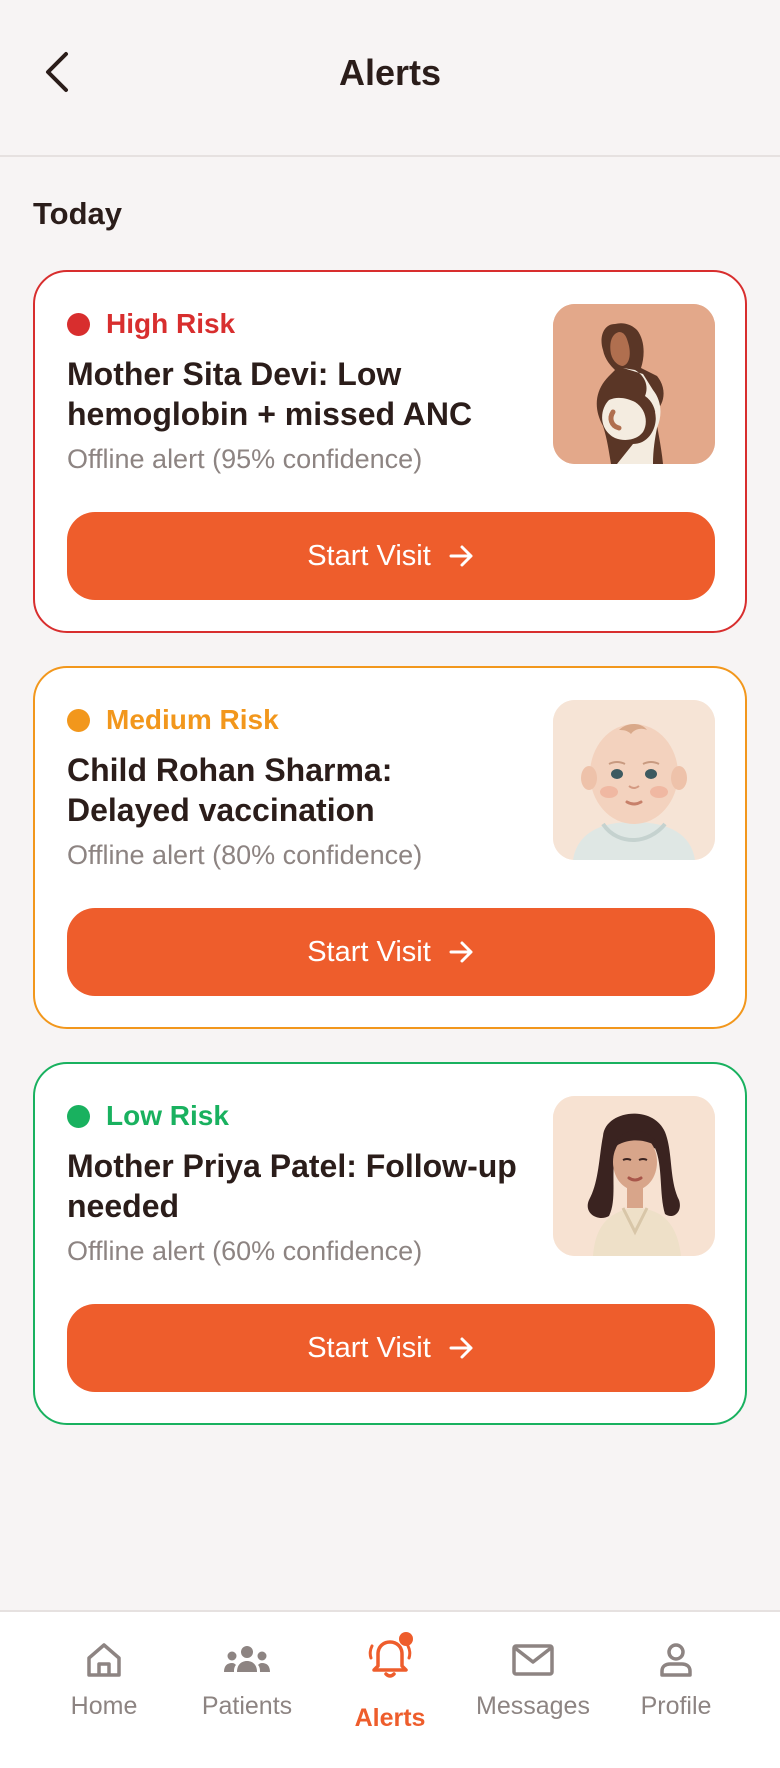  Describe the element at coordinates (676, 1706) in the screenshot. I see `nav-label-profile: Profile` at that location.